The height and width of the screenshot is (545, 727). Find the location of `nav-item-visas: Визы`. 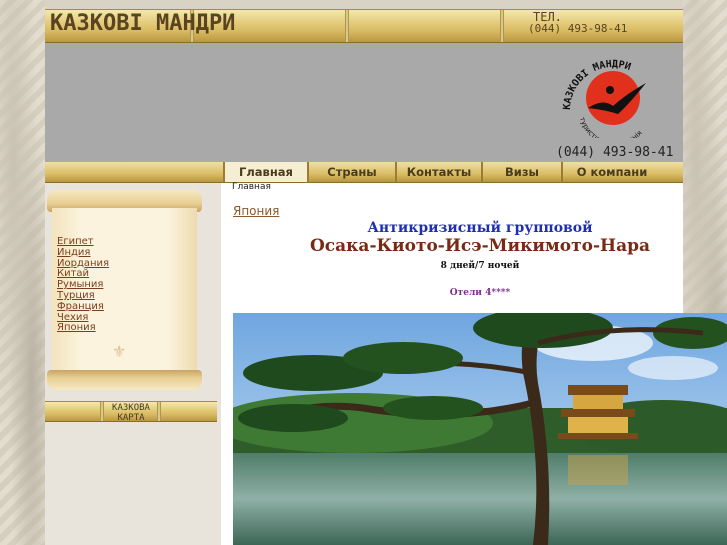

nav-item-visas: Визы is located at coordinates (521, 172).